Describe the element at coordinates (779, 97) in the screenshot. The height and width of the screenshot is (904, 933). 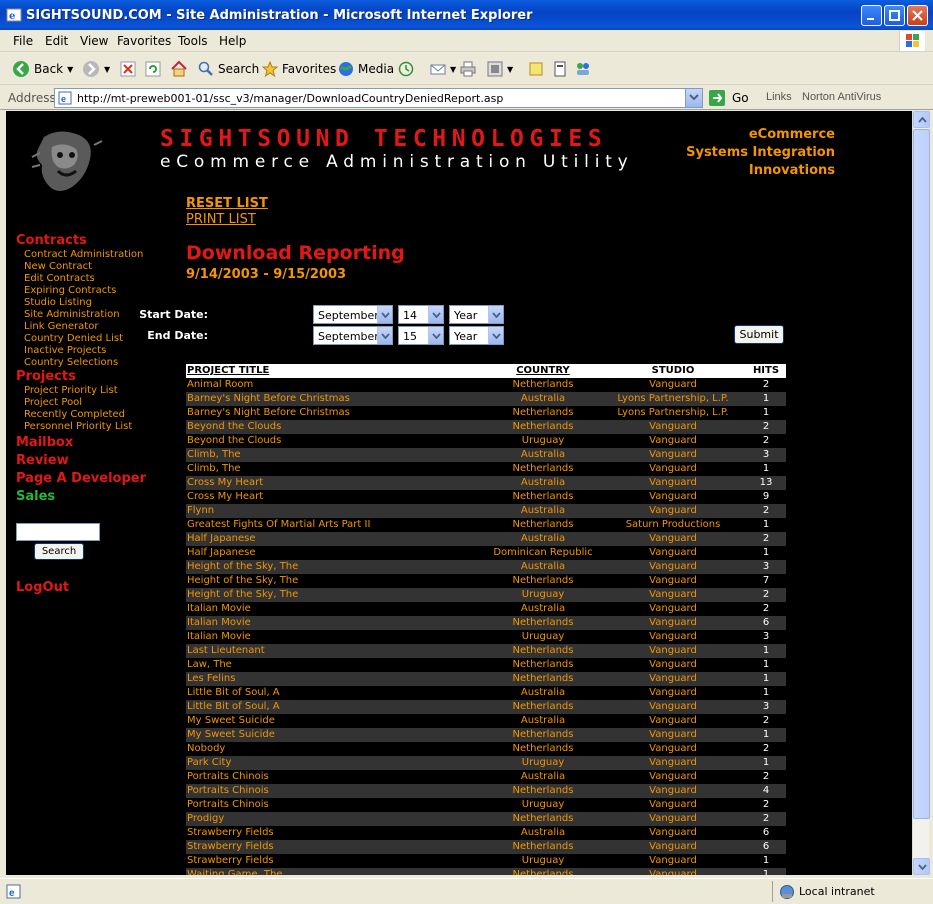
I see `links-button: Links` at that location.